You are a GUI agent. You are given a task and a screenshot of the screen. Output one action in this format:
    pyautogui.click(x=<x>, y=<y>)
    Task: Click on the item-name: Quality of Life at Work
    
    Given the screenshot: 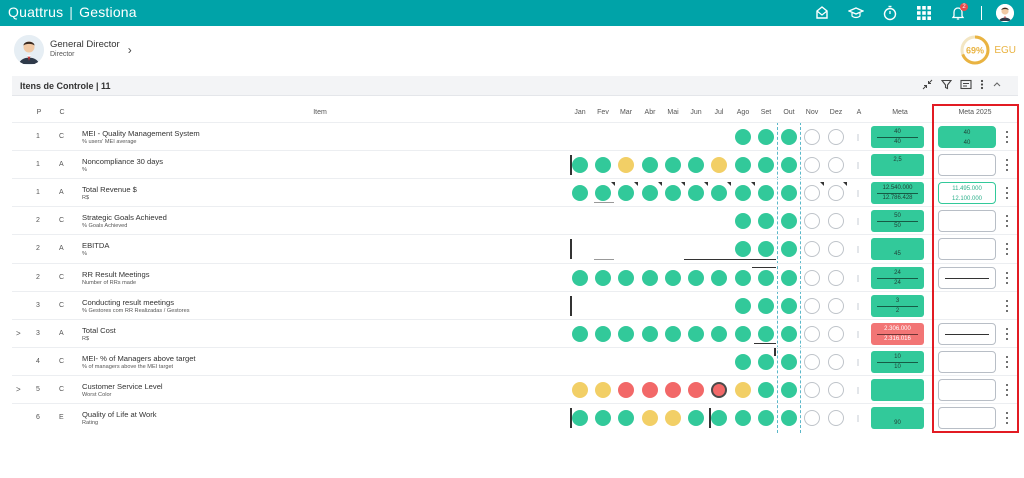 What is the action you would take?
    pyautogui.click(x=119, y=414)
    